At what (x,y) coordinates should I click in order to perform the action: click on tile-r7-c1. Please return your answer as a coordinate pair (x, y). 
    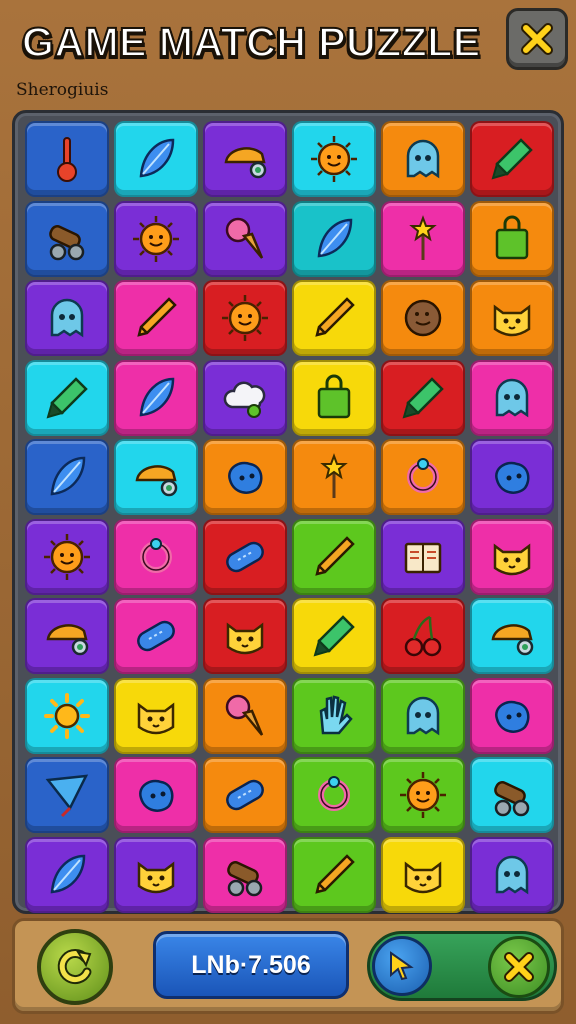
    Looking at the image, I should click on (67, 636).